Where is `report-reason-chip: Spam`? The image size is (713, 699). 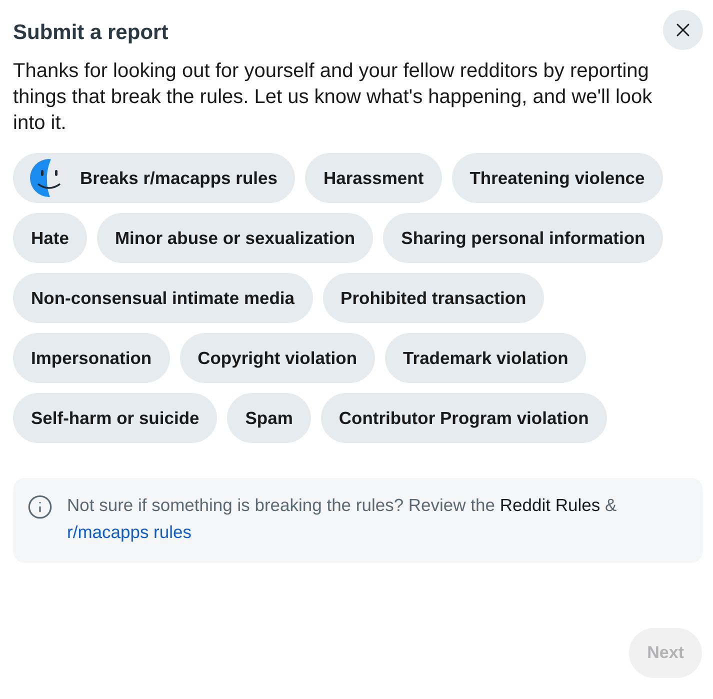
report-reason-chip: Spam is located at coordinates (269, 418).